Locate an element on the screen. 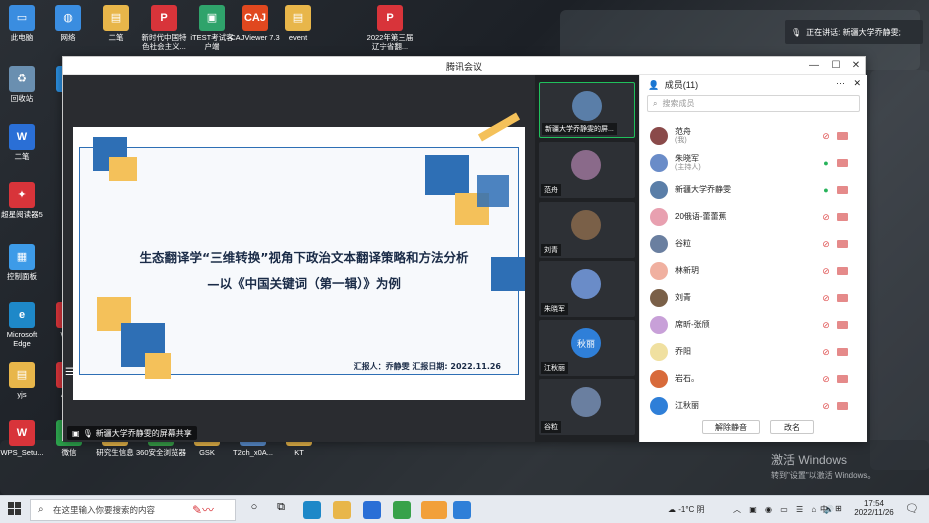  file-explorer-icon is located at coordinates (342, 510).